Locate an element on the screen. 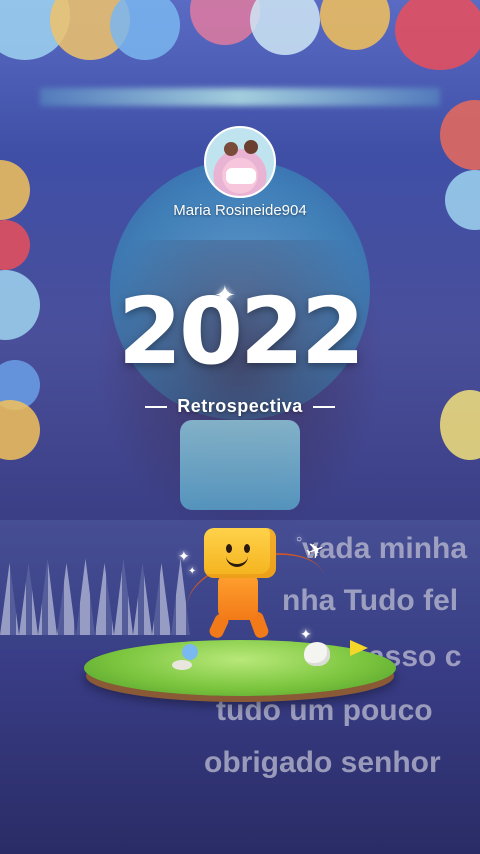 The image size is (480, 854). mascot-body is located at coordinates (238, 598).